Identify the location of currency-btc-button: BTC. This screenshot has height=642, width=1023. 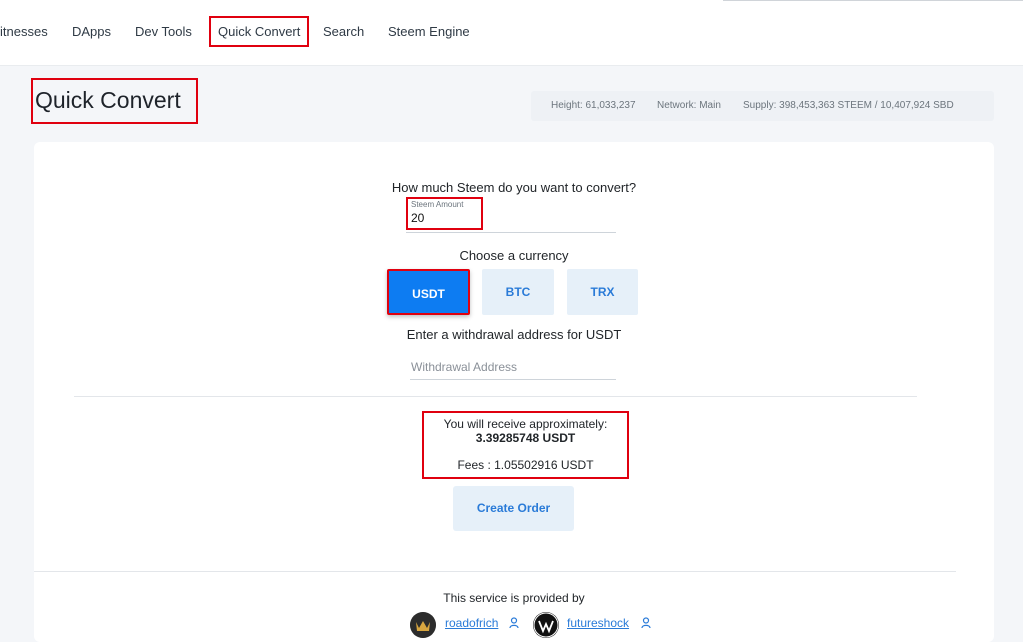
(518, 292).